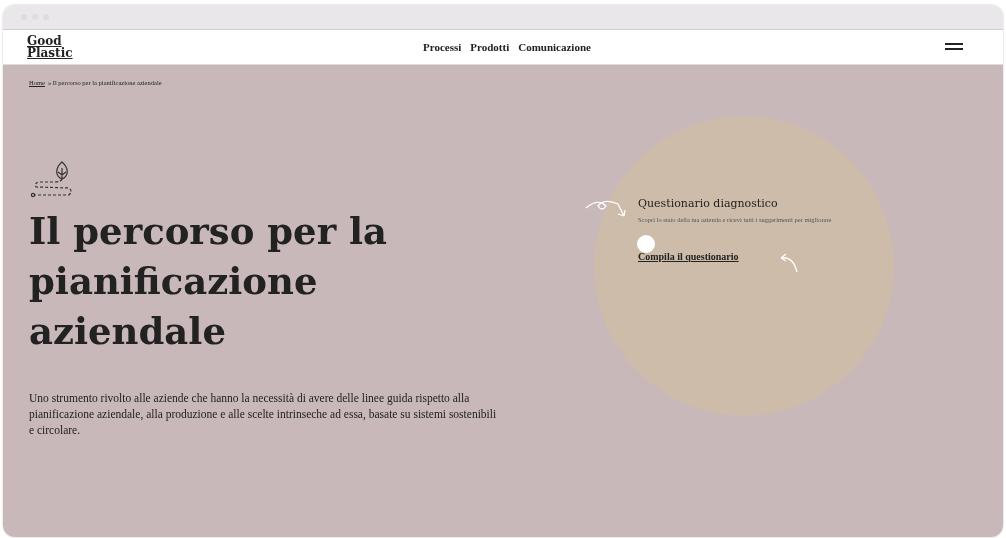 This screenshot has width=1006, height=538. Describe the element at coordinates (490, 47) in the screenshot. I see `nav-link: Prodotti` at that location.